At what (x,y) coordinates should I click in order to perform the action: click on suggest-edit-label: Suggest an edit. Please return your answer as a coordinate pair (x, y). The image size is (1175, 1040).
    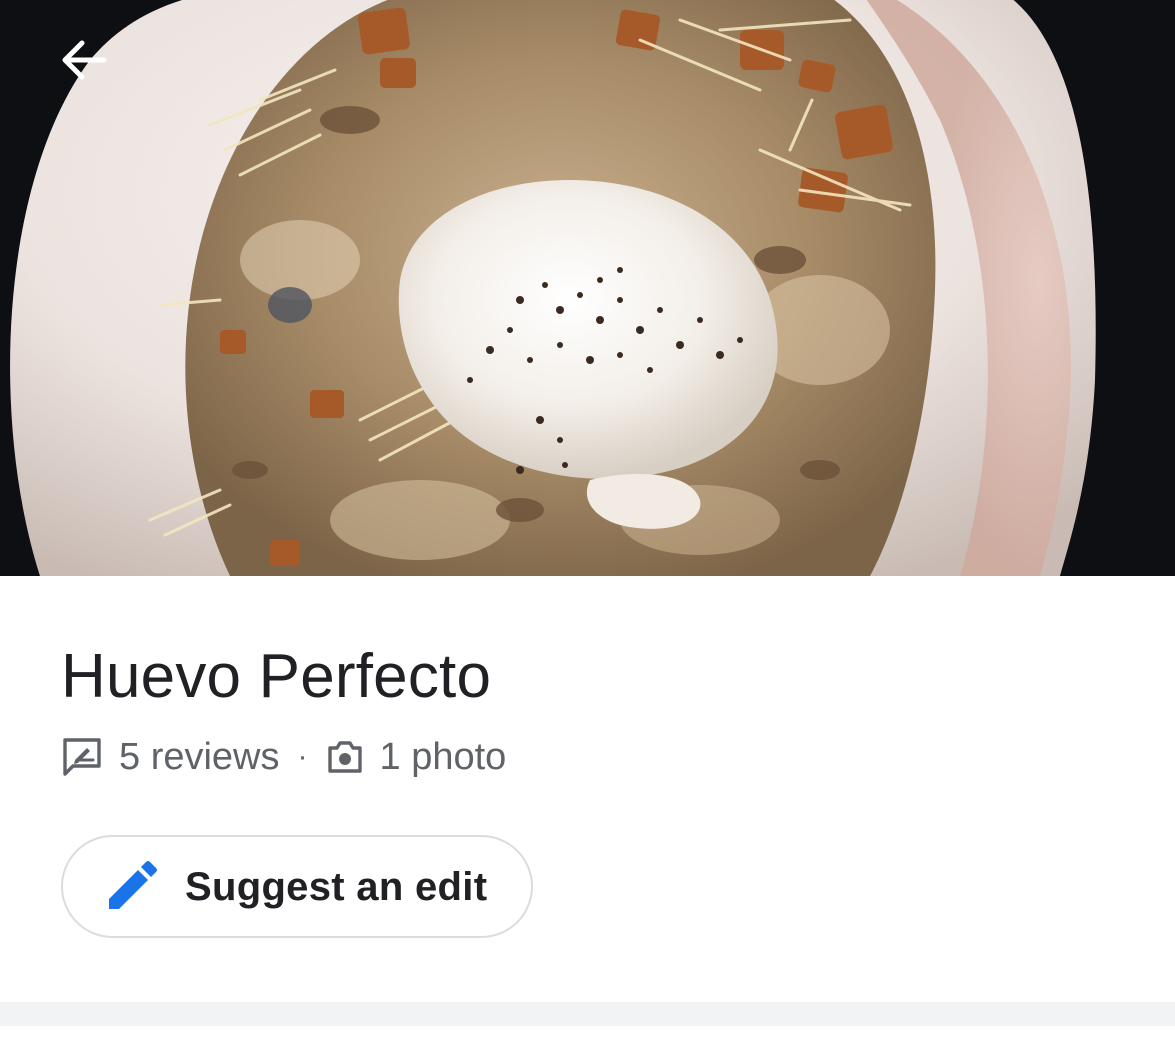
    Looking at the image, I should click on (336, 887).